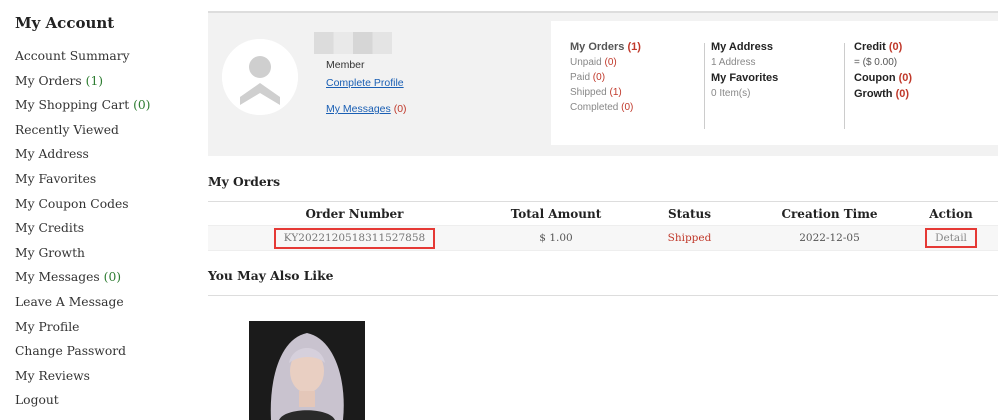 The width and height of the screenshot is (1000, 420). What do you see at coordinates (605, 107) in the screenshot?
I see `completed-stat: Completed (0)` at bounding box center [605, 107].